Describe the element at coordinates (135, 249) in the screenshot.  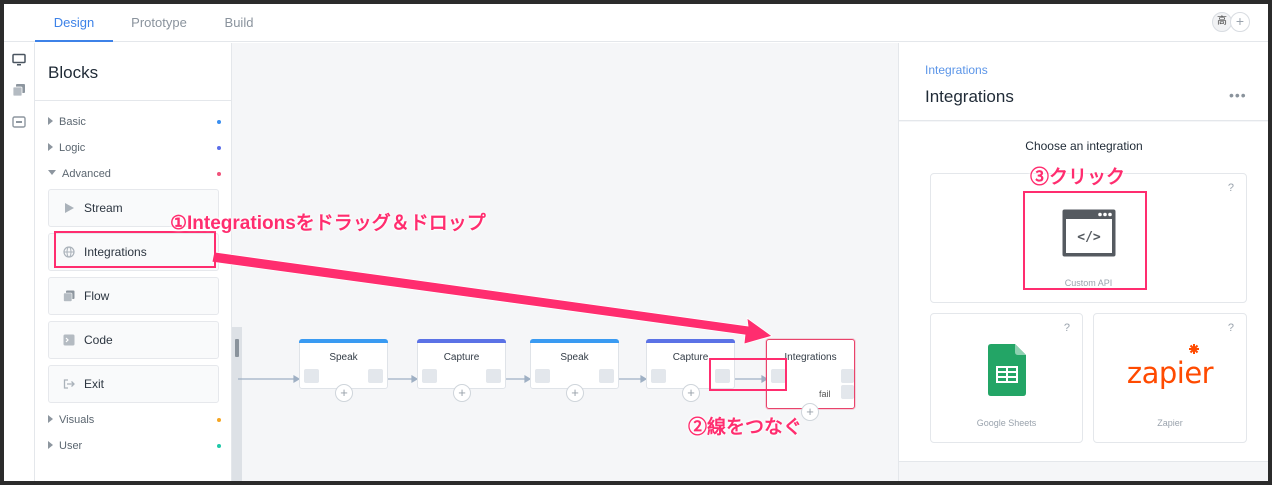
I see `annotation-box-integrations` at that location.